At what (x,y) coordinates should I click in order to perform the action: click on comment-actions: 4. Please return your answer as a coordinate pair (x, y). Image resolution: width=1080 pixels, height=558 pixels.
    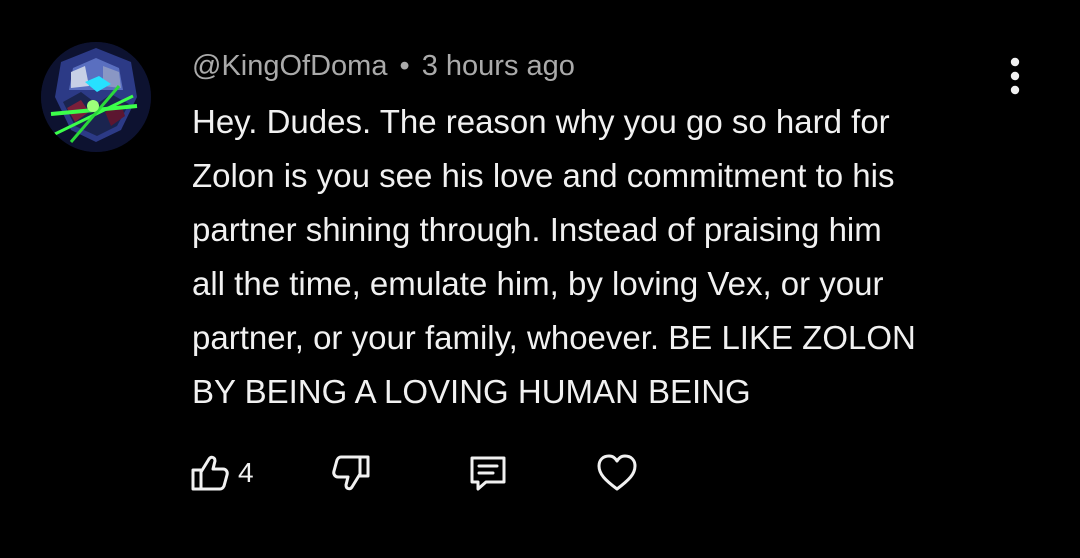
    Looking at the image, I should click on (540, 475).